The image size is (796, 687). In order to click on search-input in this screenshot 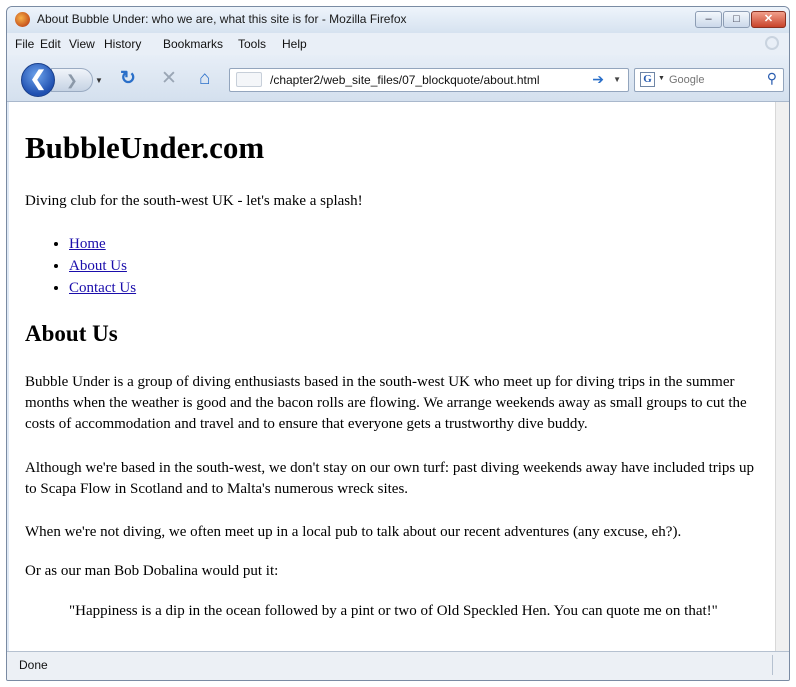, I will do `click(714, 80)`.